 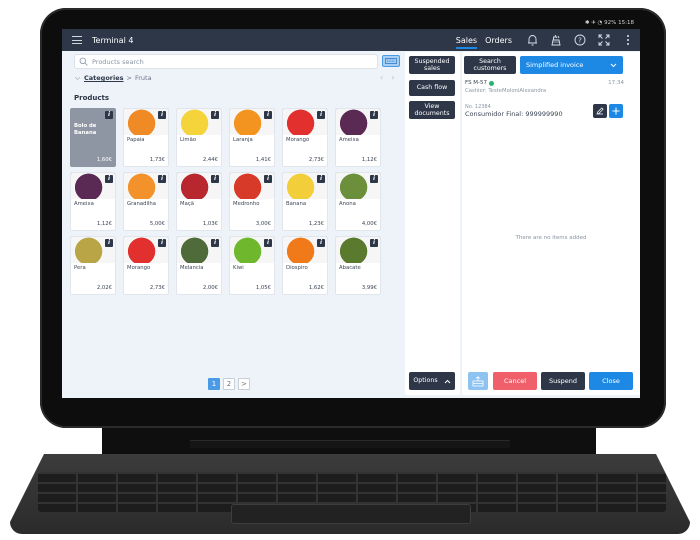 What do you see at coordinates (480, 83) in the screenshot?
I see `document-number-line: FS M-57` at bounding box center [480, 83].